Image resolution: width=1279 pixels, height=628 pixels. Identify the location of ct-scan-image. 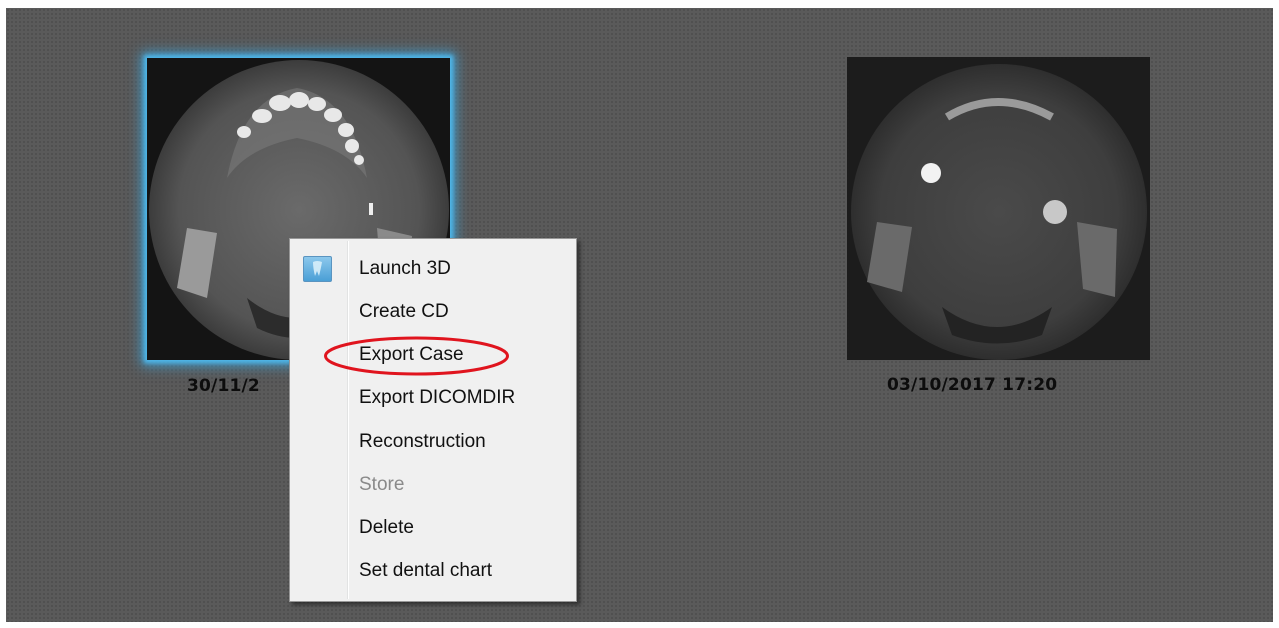
(998, 208).